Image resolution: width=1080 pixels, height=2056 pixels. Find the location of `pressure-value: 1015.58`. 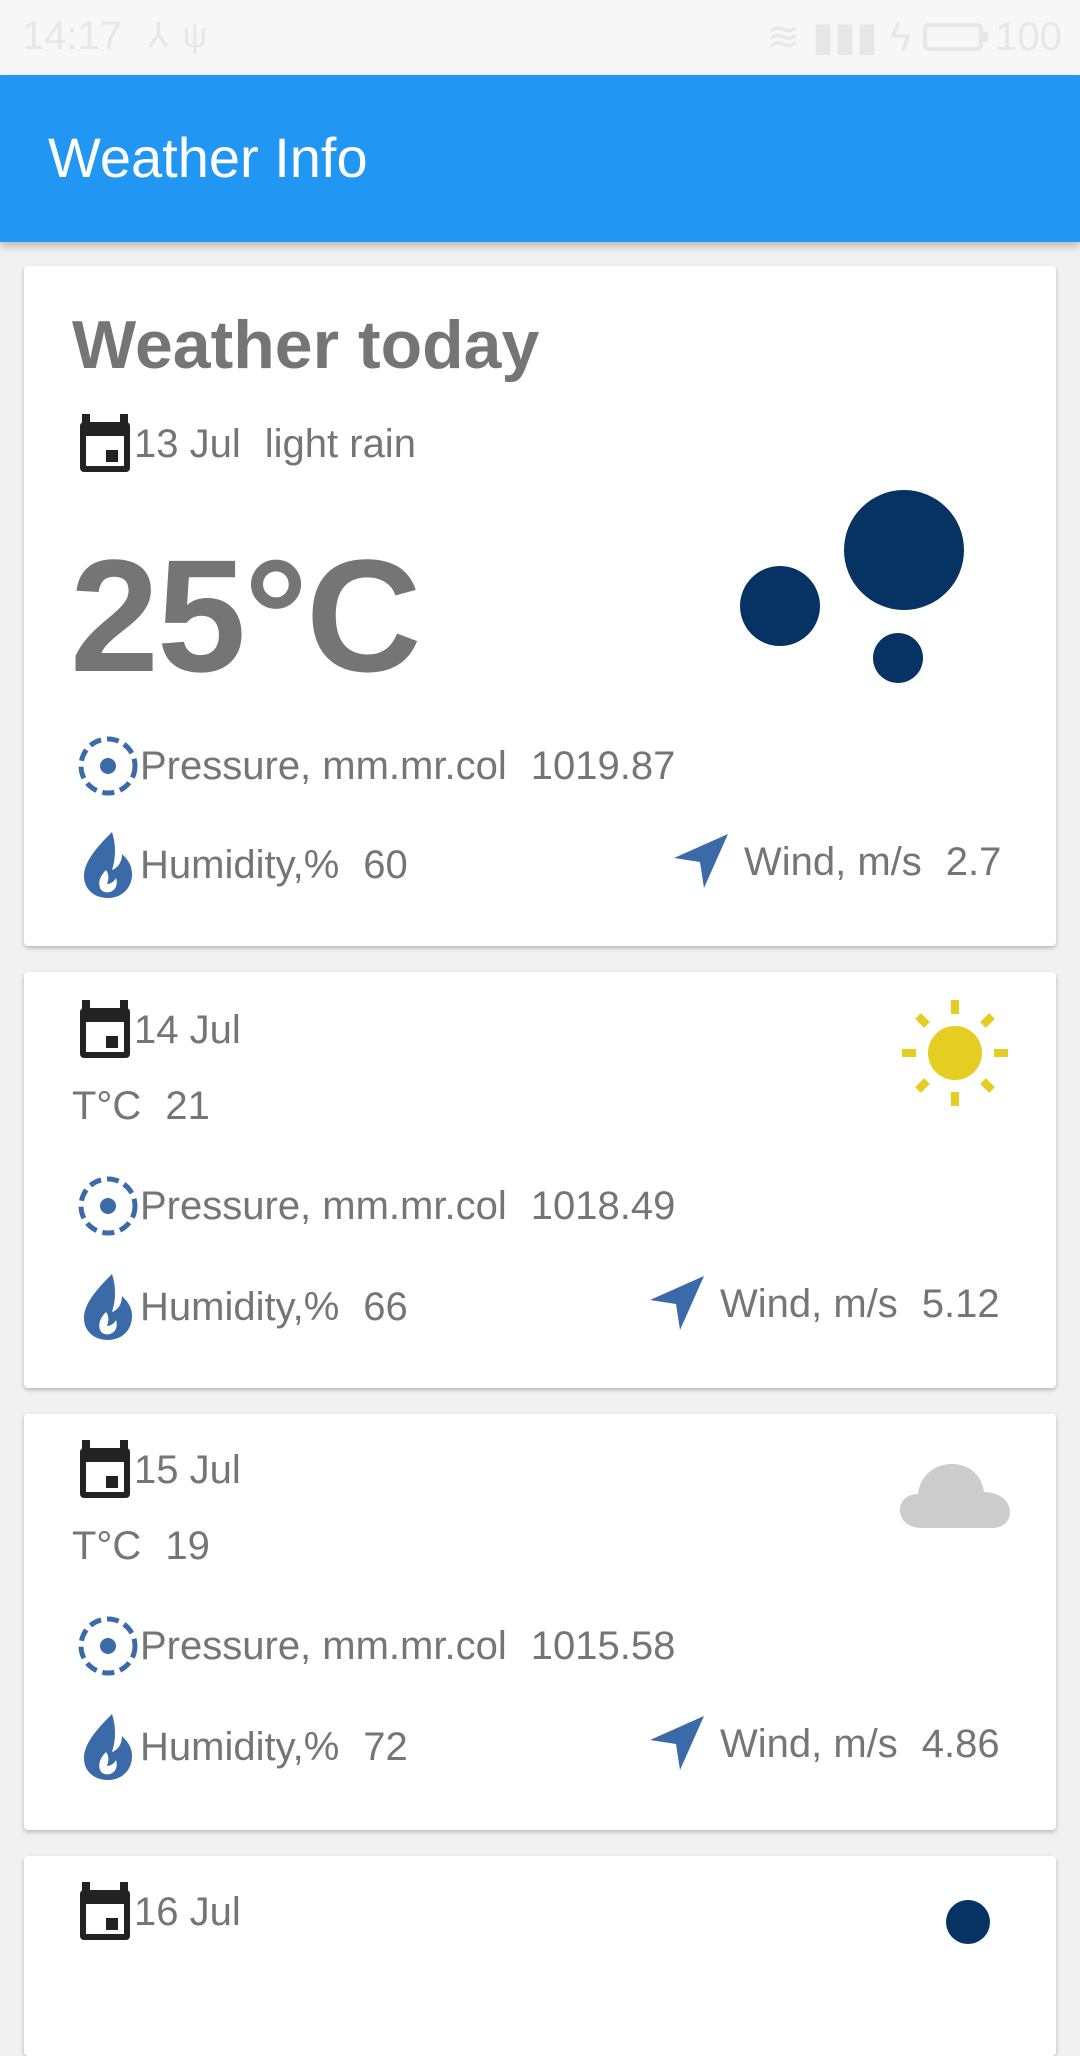

pressure-value: 1015.58 is located at coordinates (603, 1645).